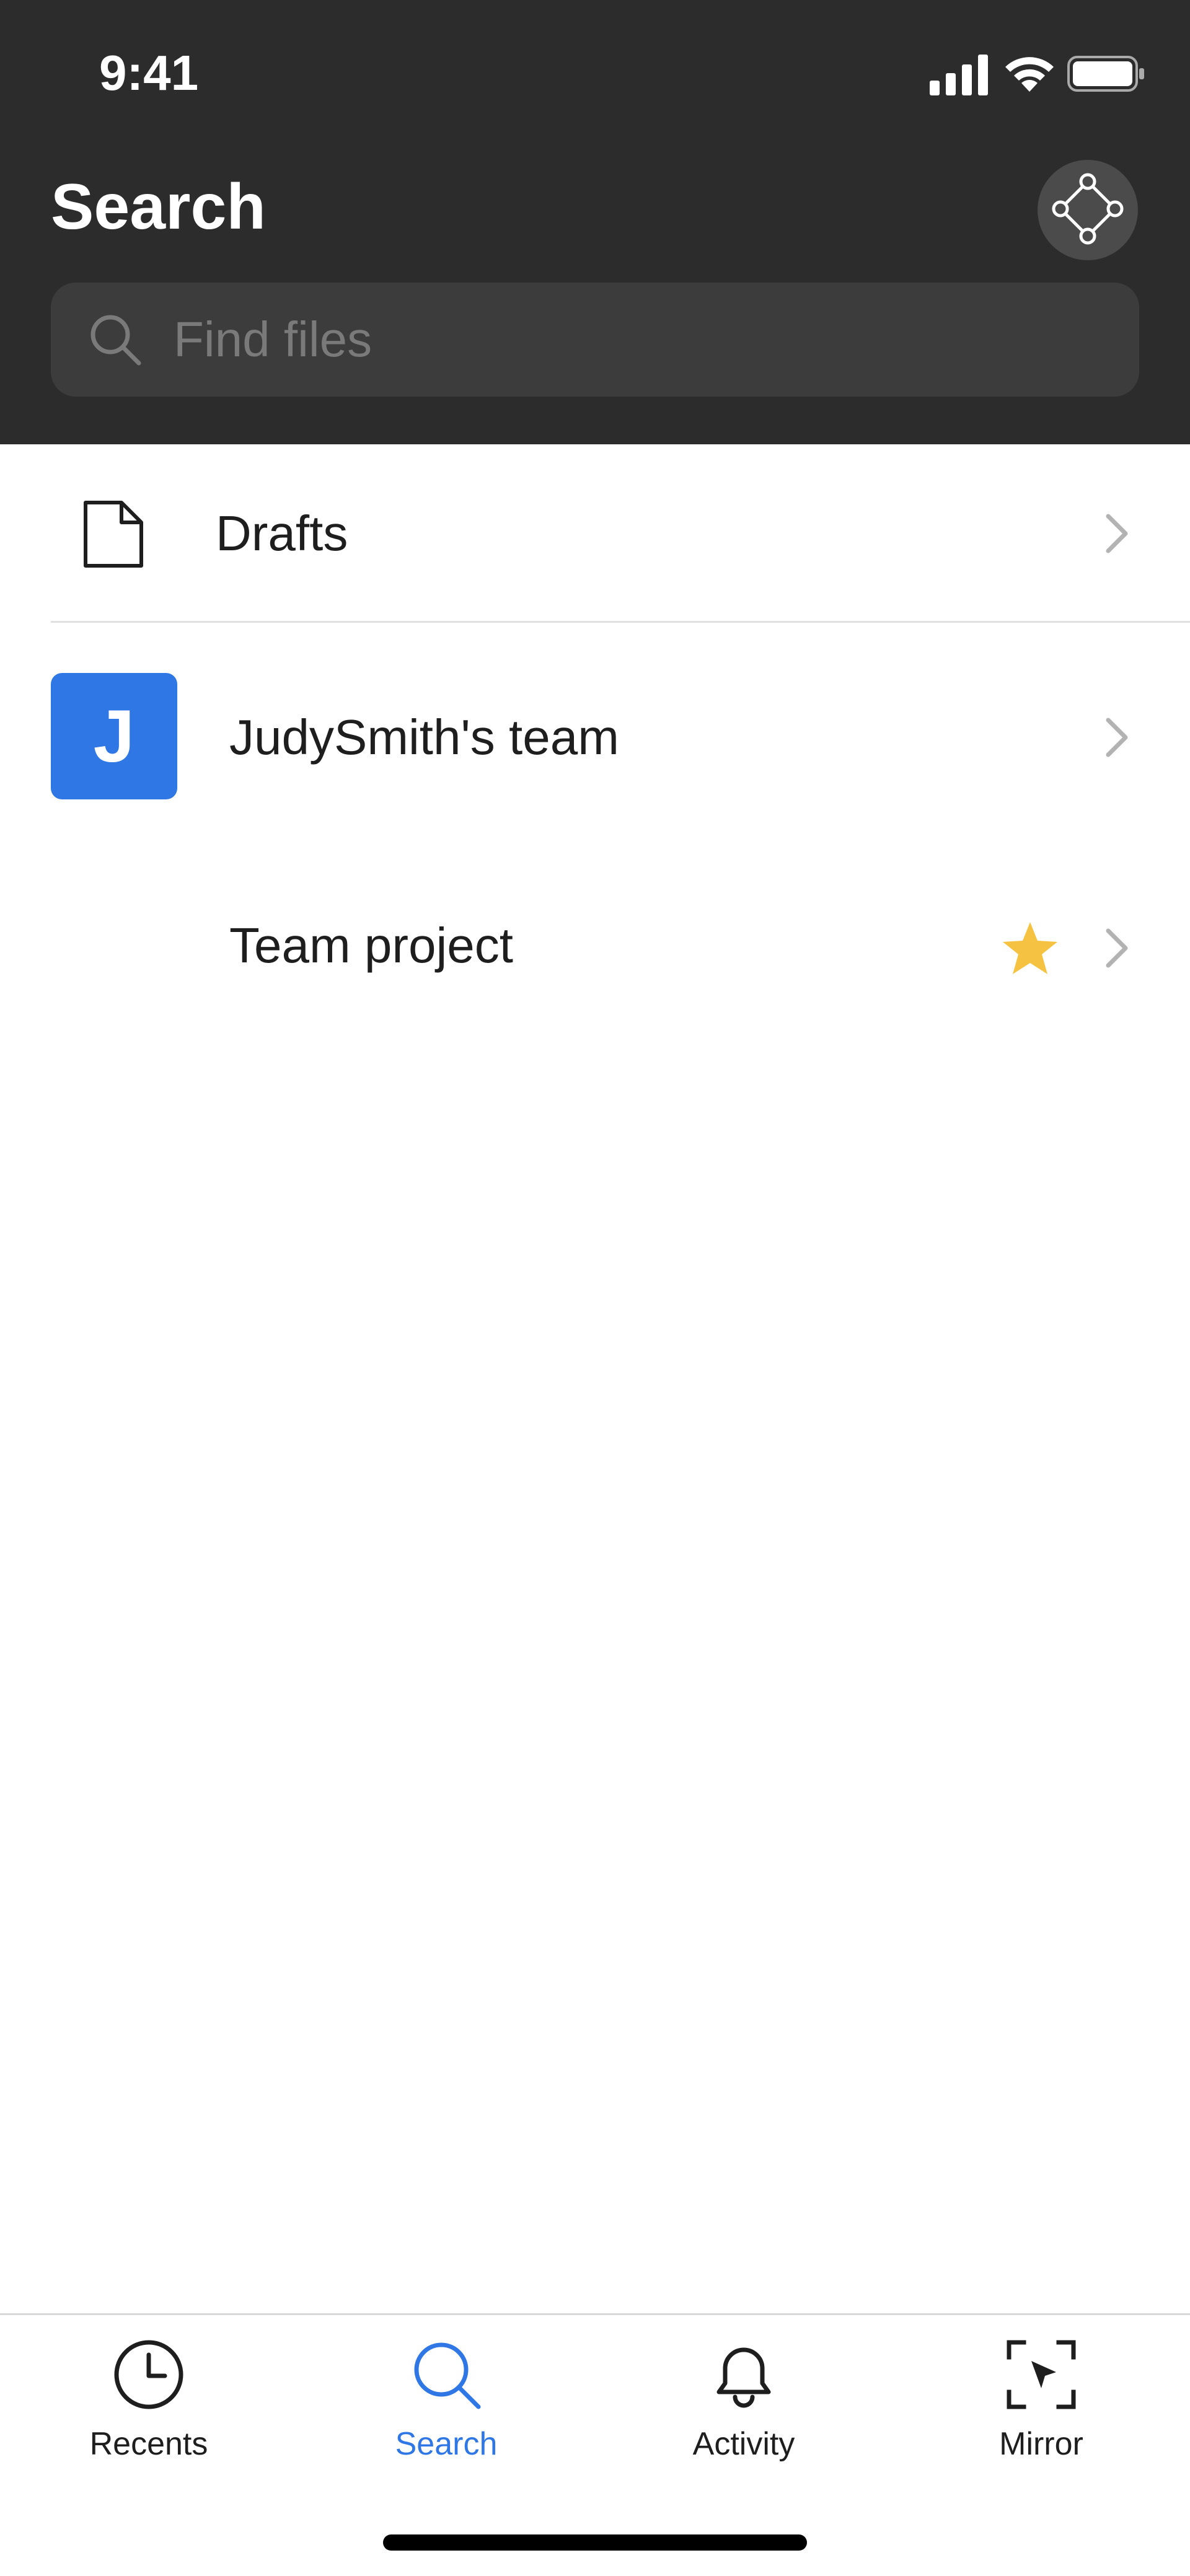  I want to click on team-row: J JudySmith's team, so click(595, 736).